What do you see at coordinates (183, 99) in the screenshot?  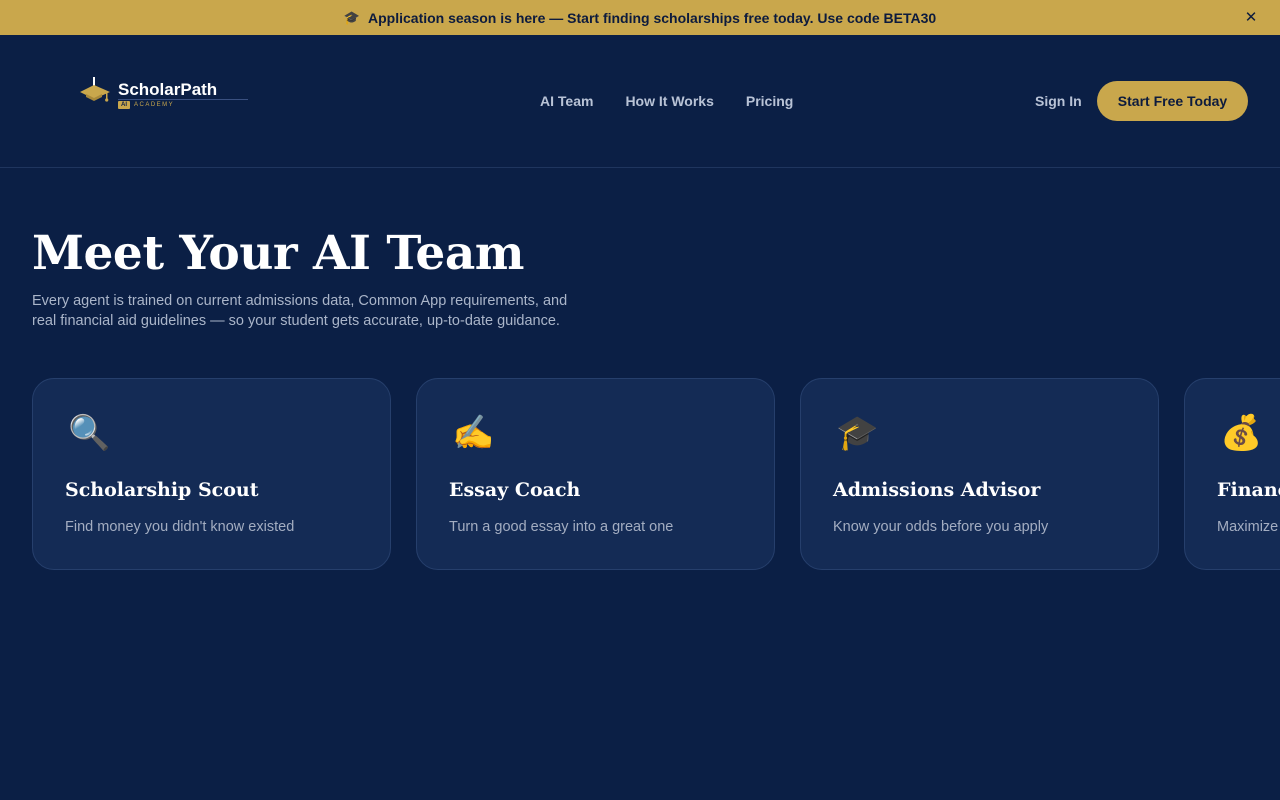 I see `logo-divider` at bounding box center [183, 99].